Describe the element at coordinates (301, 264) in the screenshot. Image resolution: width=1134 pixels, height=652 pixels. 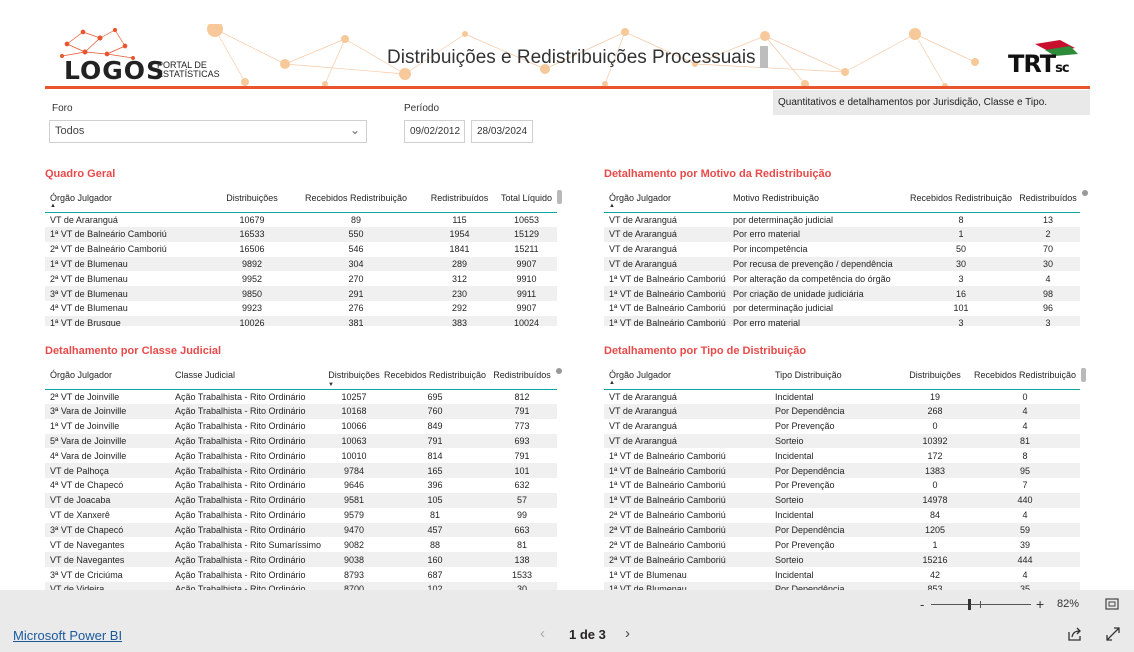
I see `table-row: 1ª VT de Blumenau 9892 304 289 9907` at that location.